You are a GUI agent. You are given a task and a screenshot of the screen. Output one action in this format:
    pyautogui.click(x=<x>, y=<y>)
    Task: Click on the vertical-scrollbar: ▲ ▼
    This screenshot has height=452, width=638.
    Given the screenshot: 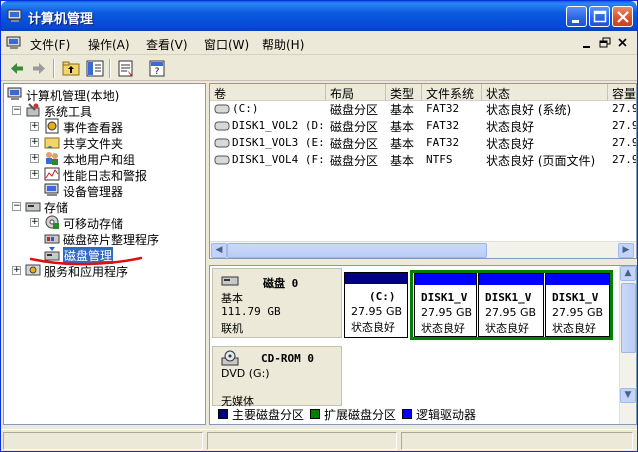 What is the action you would take?
    pyautogui.click(x=627, y=345)
    